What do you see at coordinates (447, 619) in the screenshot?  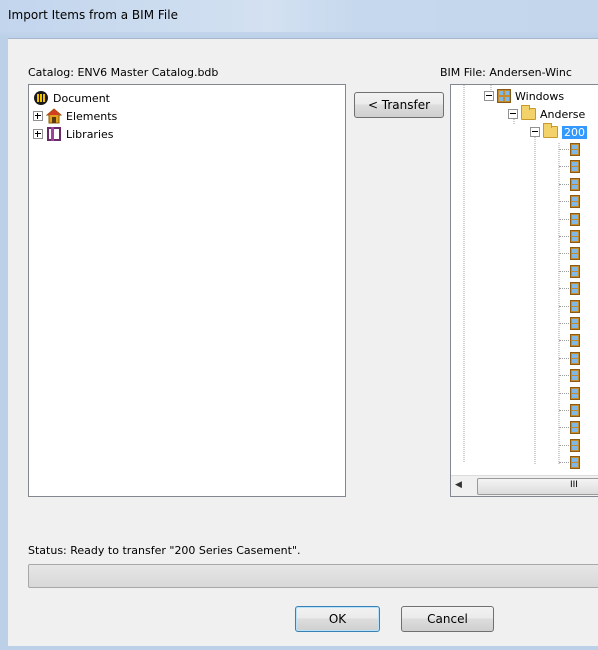 I see `cancel-button: Cancel` at bounding box center [447, 619].